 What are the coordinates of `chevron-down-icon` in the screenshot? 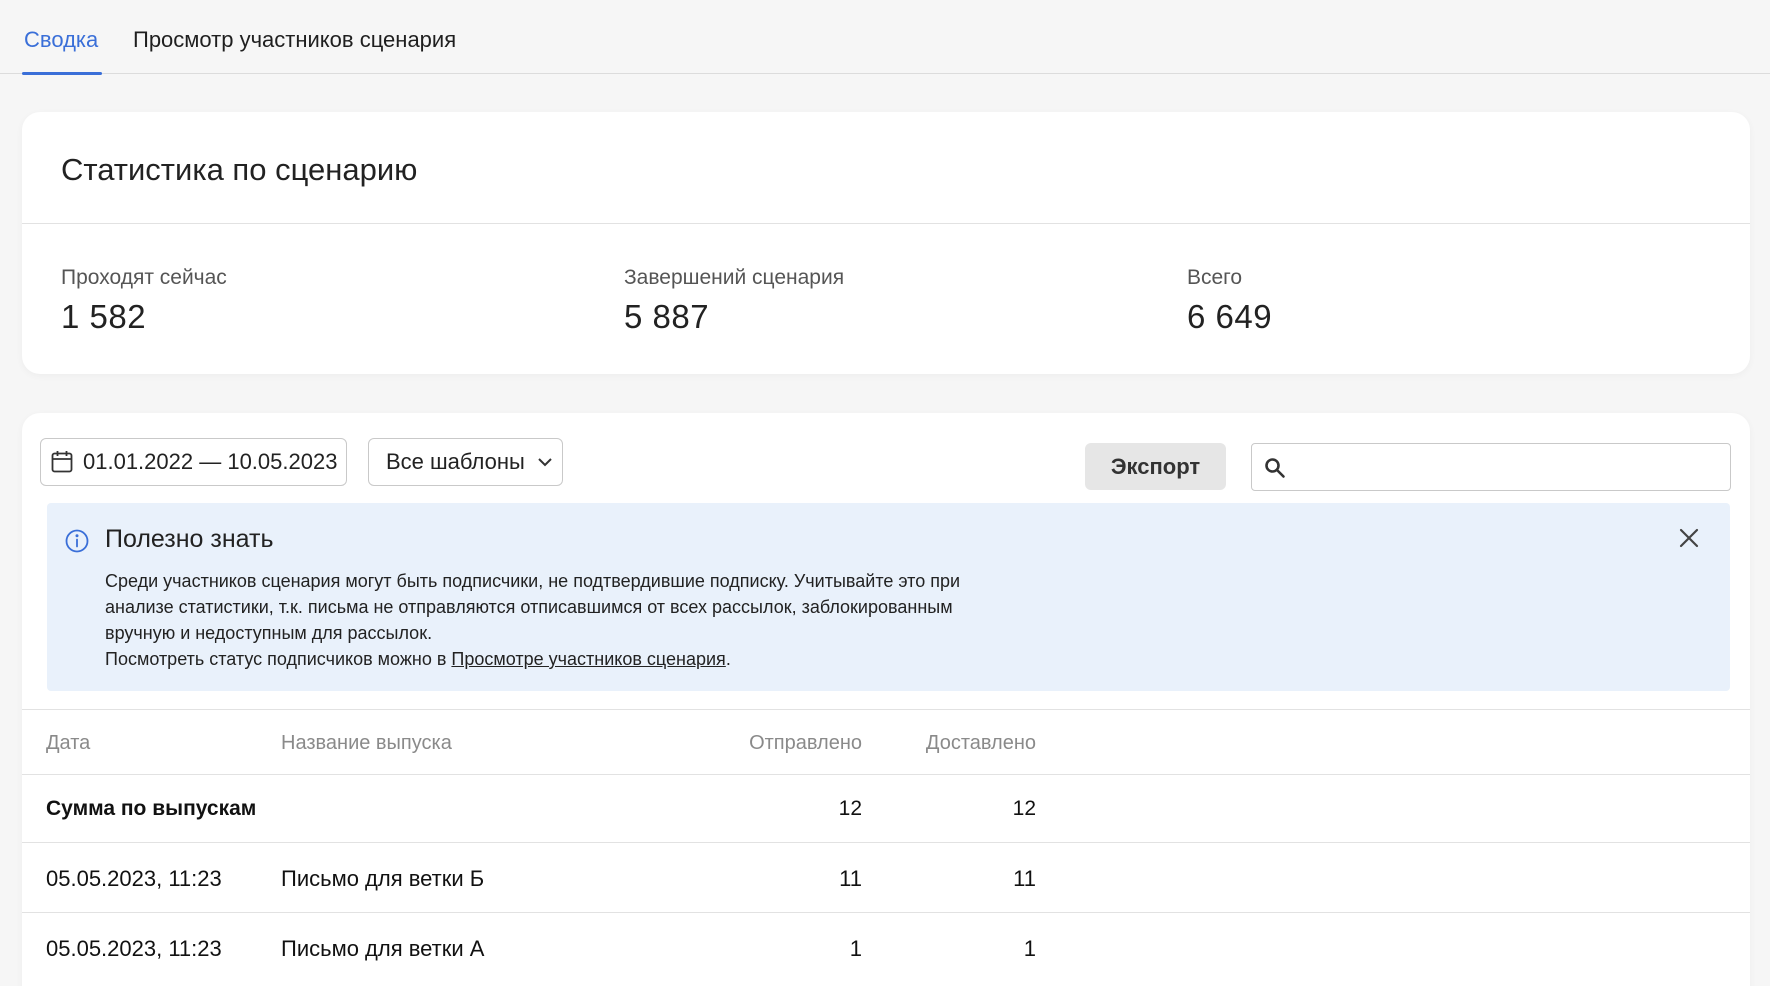 It's located at (545, 462).